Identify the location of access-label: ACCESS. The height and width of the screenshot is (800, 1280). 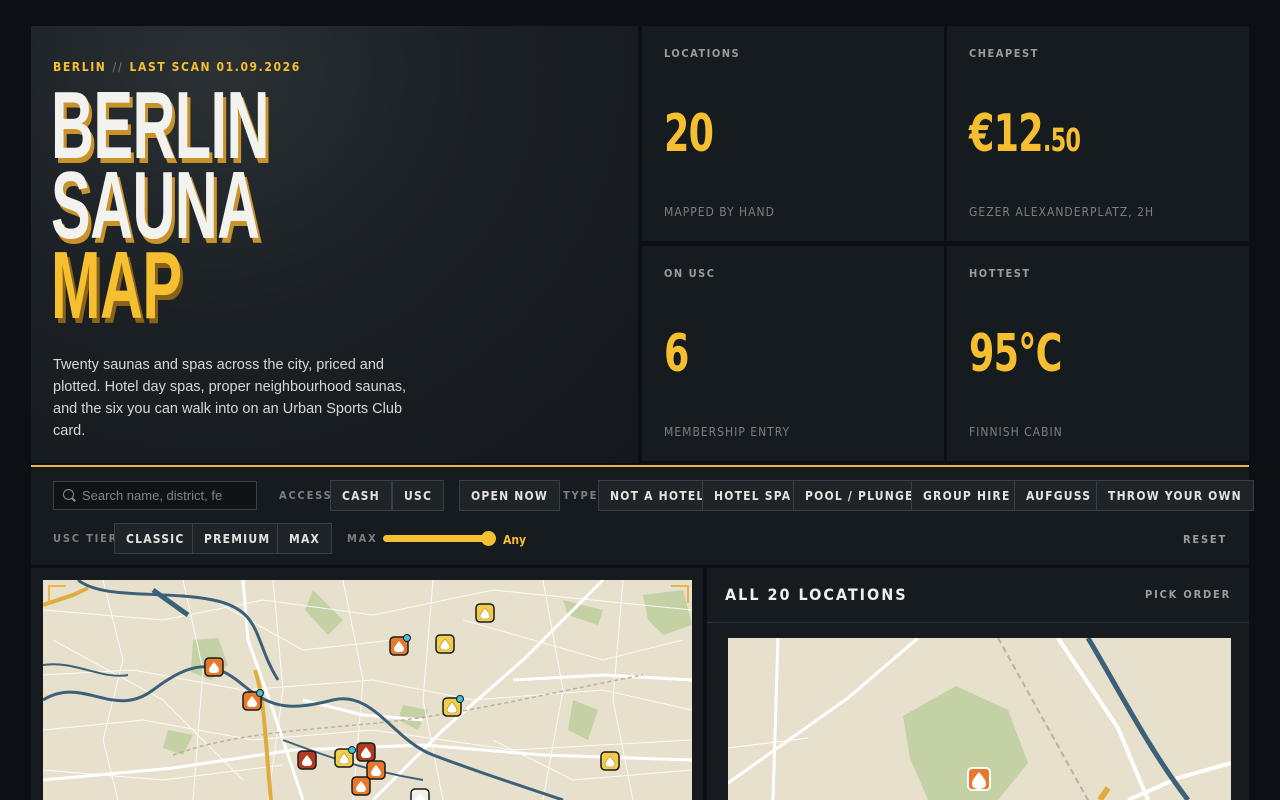
(306, 495).